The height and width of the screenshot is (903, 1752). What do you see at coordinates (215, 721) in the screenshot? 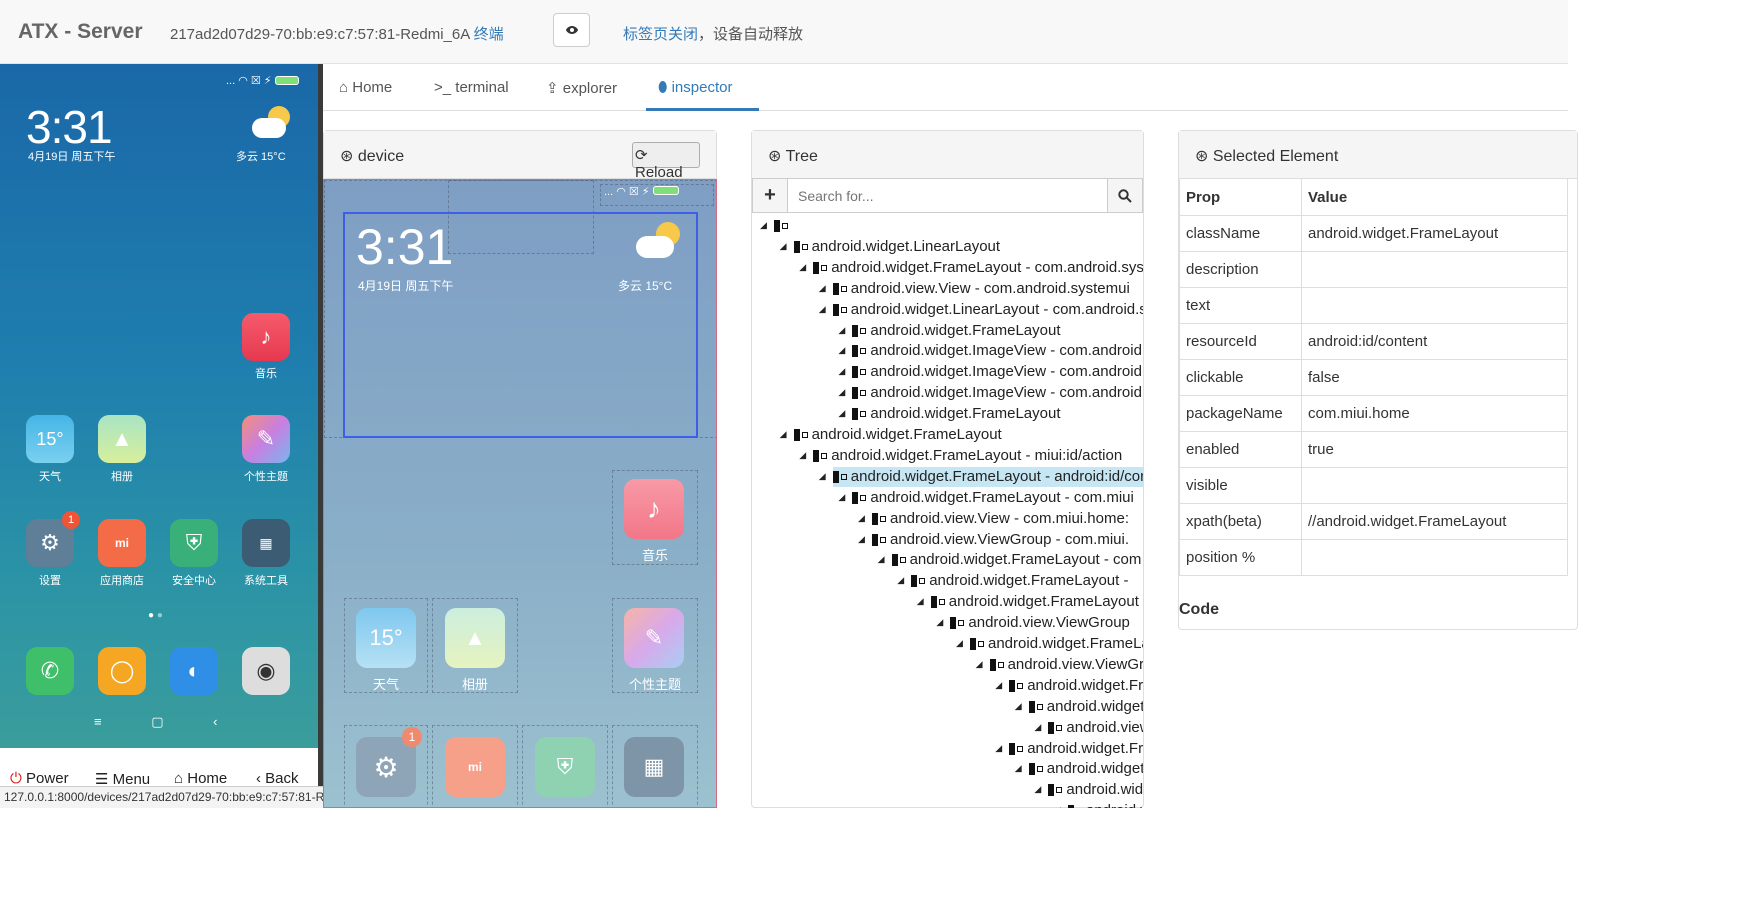
I see `back-key-icon: ‹` at bounding box center [215, 721].